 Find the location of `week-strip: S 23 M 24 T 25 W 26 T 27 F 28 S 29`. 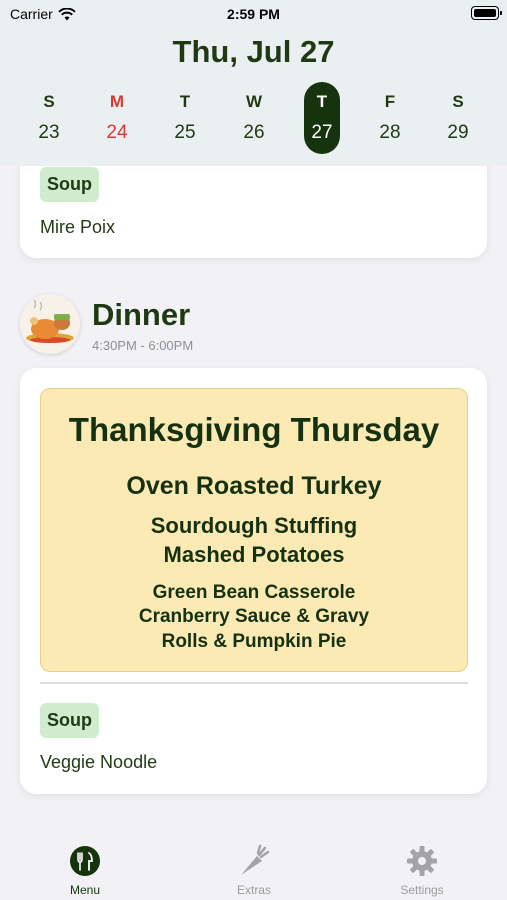

week-strip: S 23 M 24 T 25 W 26 T 27 F 28 S 29 is located at coordinates (253, 118).